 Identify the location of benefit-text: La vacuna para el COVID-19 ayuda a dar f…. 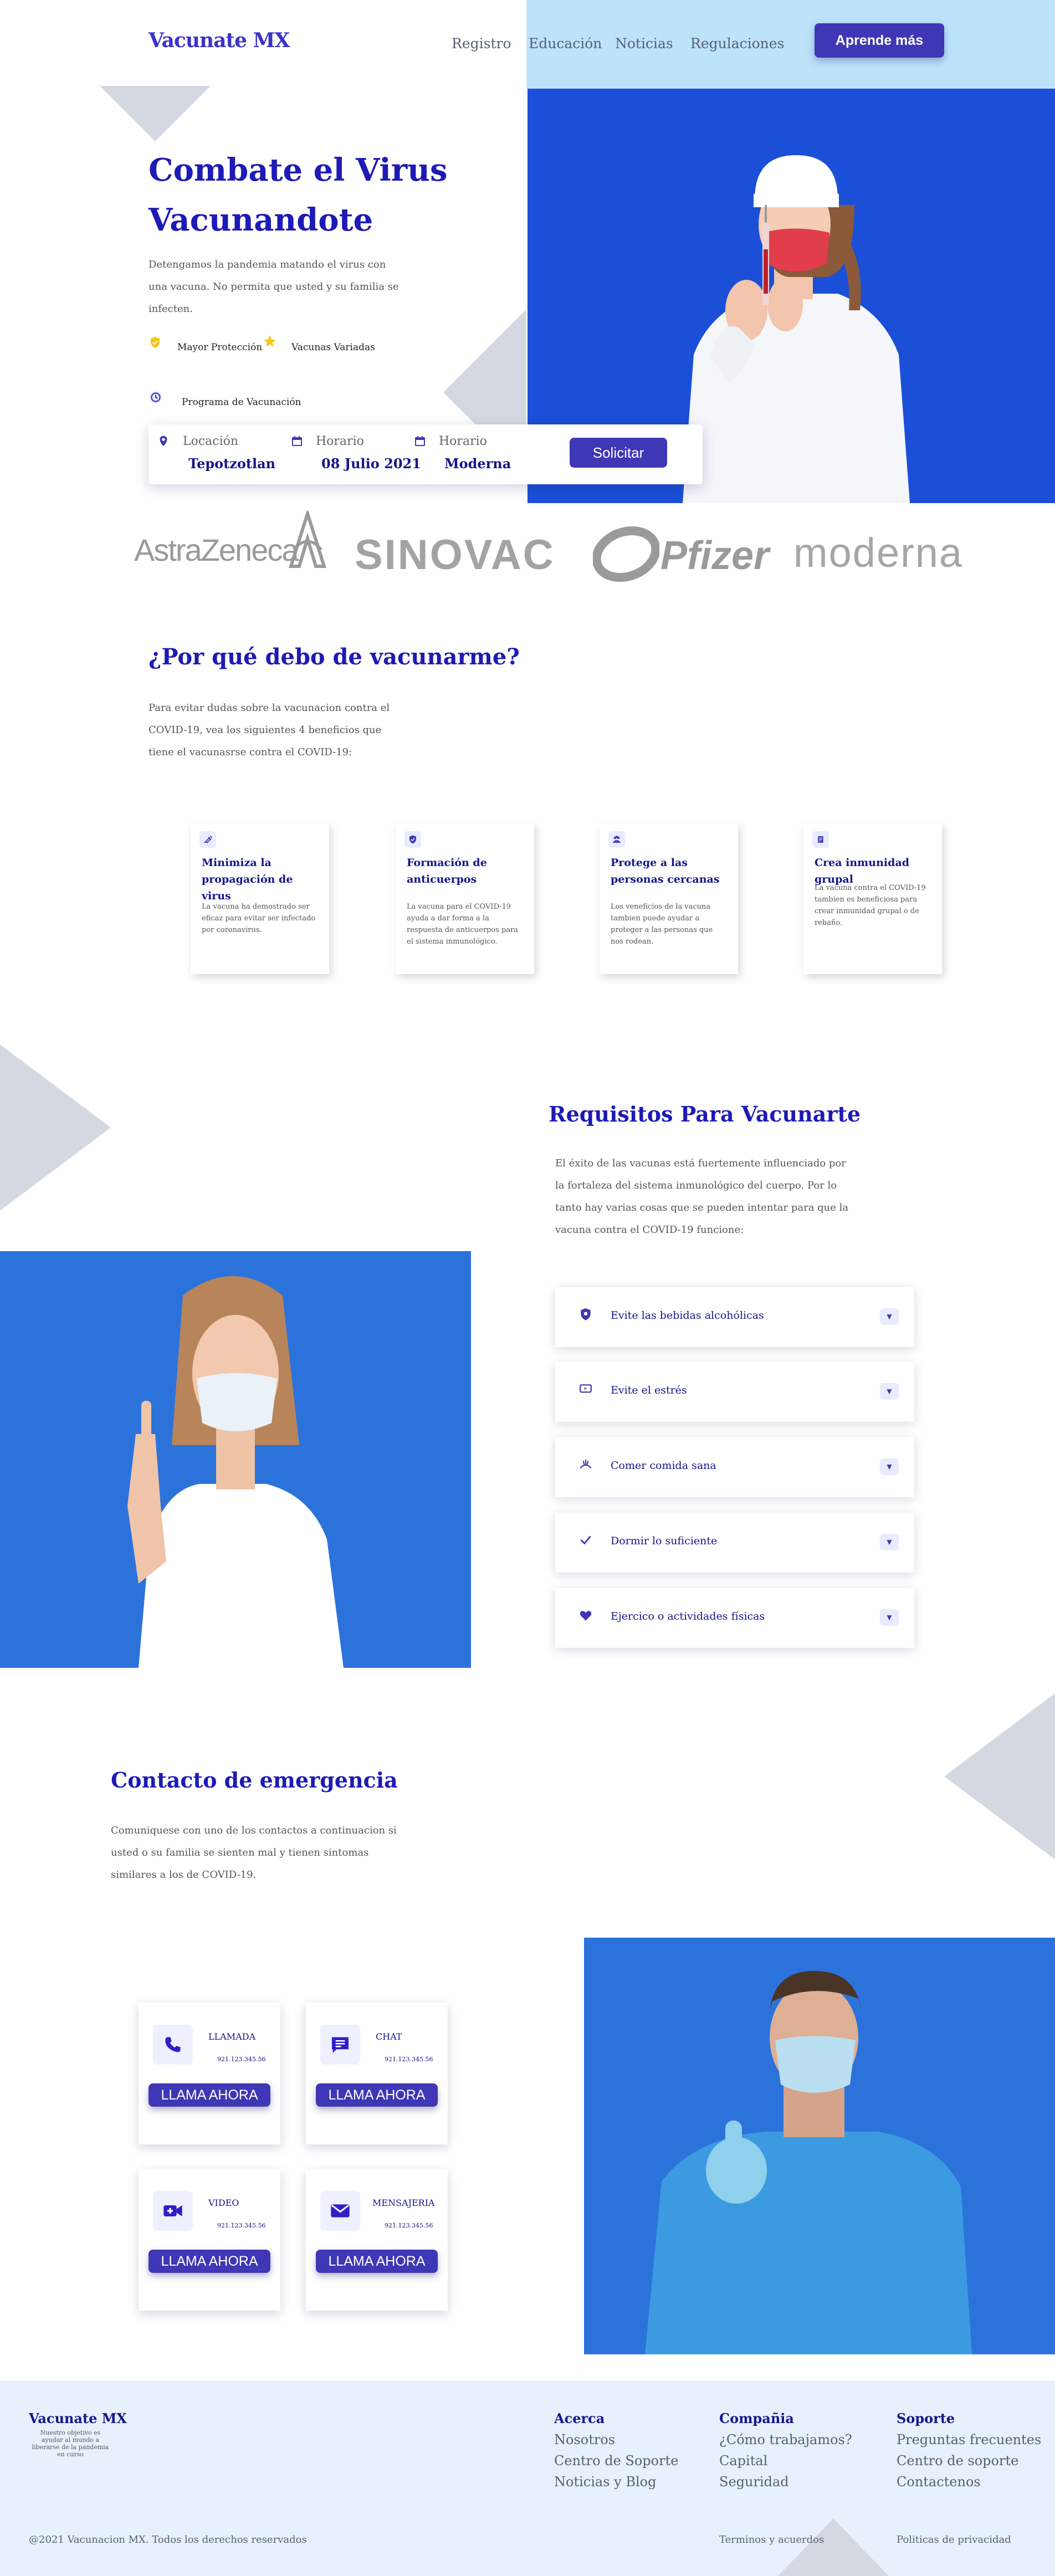
(462, 924).